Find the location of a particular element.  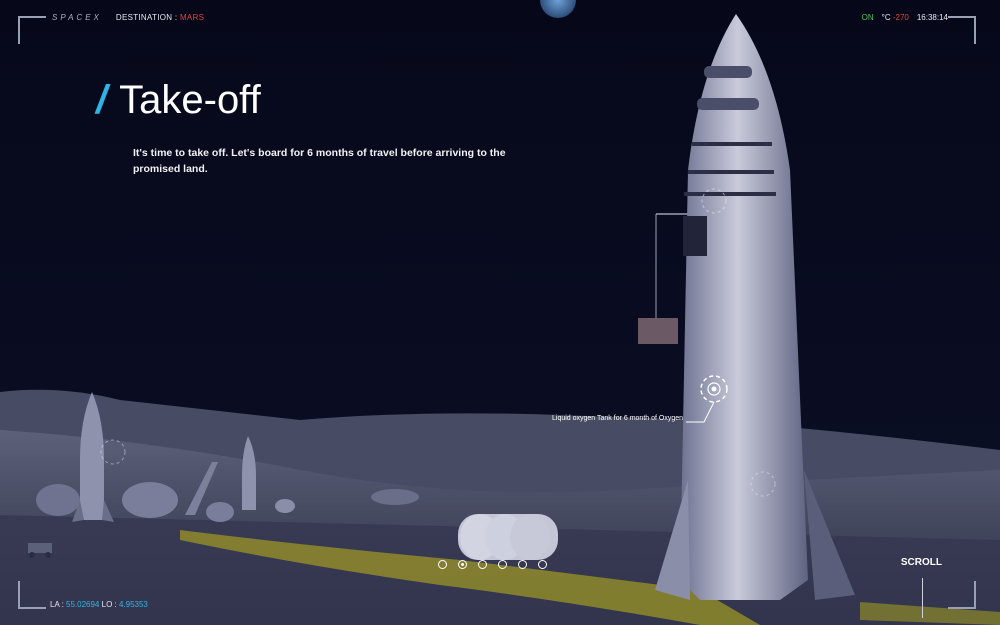

frame-corner-top-left is located at coordinates (32, 30).